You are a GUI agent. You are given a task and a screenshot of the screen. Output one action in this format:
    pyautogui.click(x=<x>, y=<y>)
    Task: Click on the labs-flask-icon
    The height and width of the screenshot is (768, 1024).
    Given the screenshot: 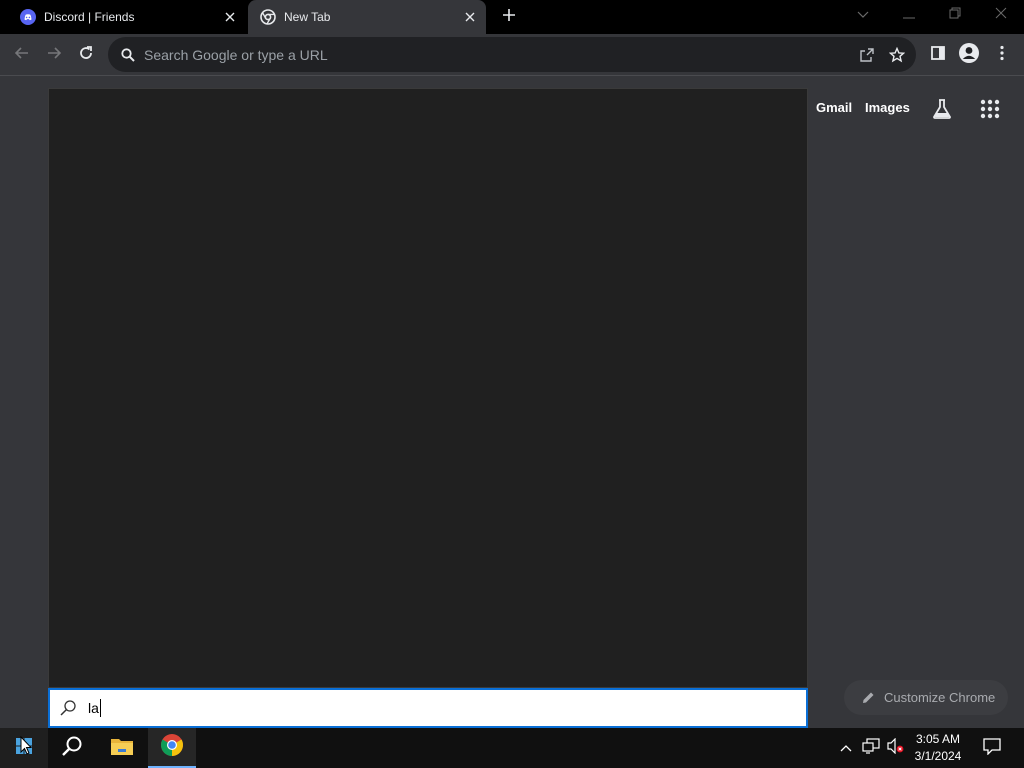 What is the action you would take?
    pyautogui.click(x=942, y=109)
    